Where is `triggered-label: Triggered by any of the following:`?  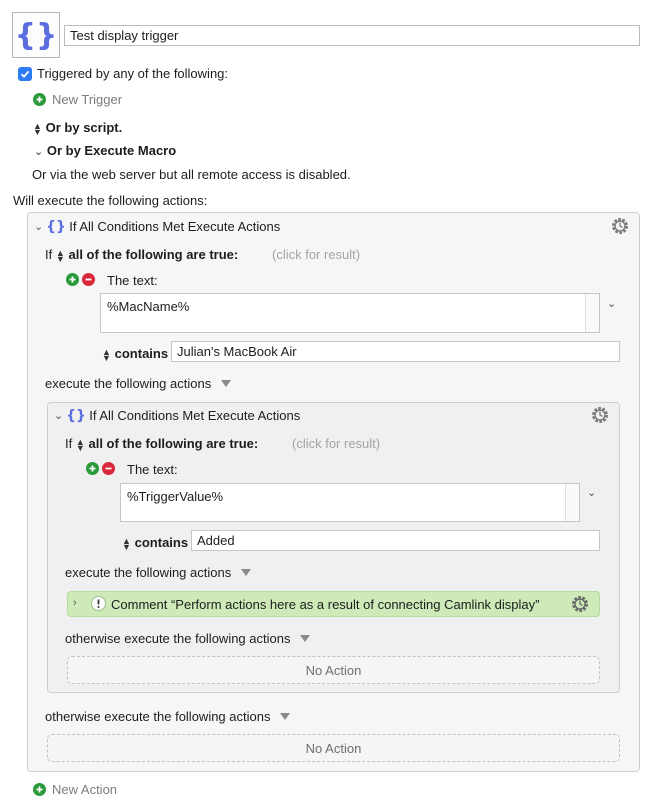
triggered-label: Triggered by any of the following: is located at coordinates (133, 73).